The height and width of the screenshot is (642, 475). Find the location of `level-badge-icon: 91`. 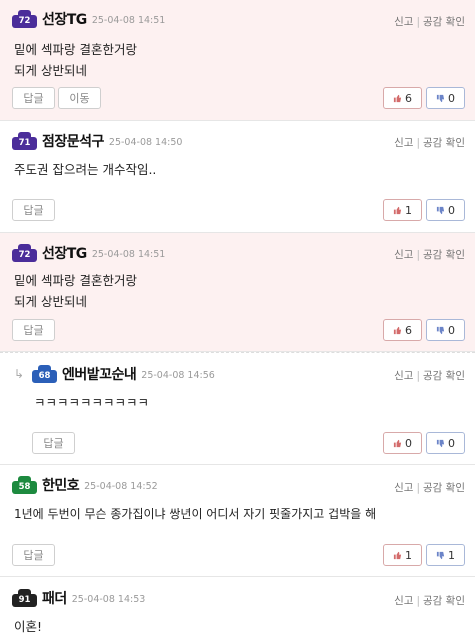

level-badge-icon: 91 is located at coordinates (24, 598).